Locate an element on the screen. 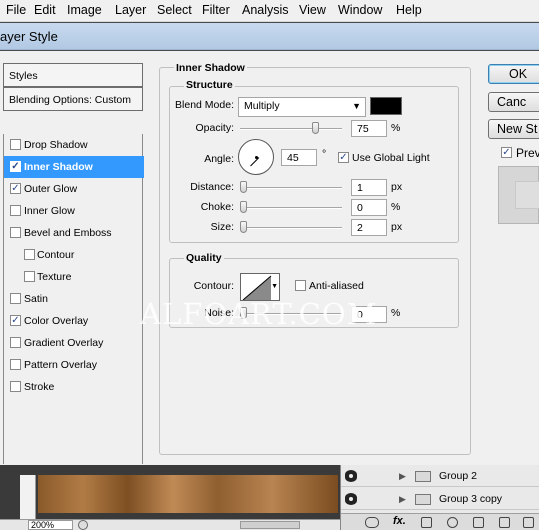 The image size is (539, 530). menu-help: Help is located at coordinates (409, 10).